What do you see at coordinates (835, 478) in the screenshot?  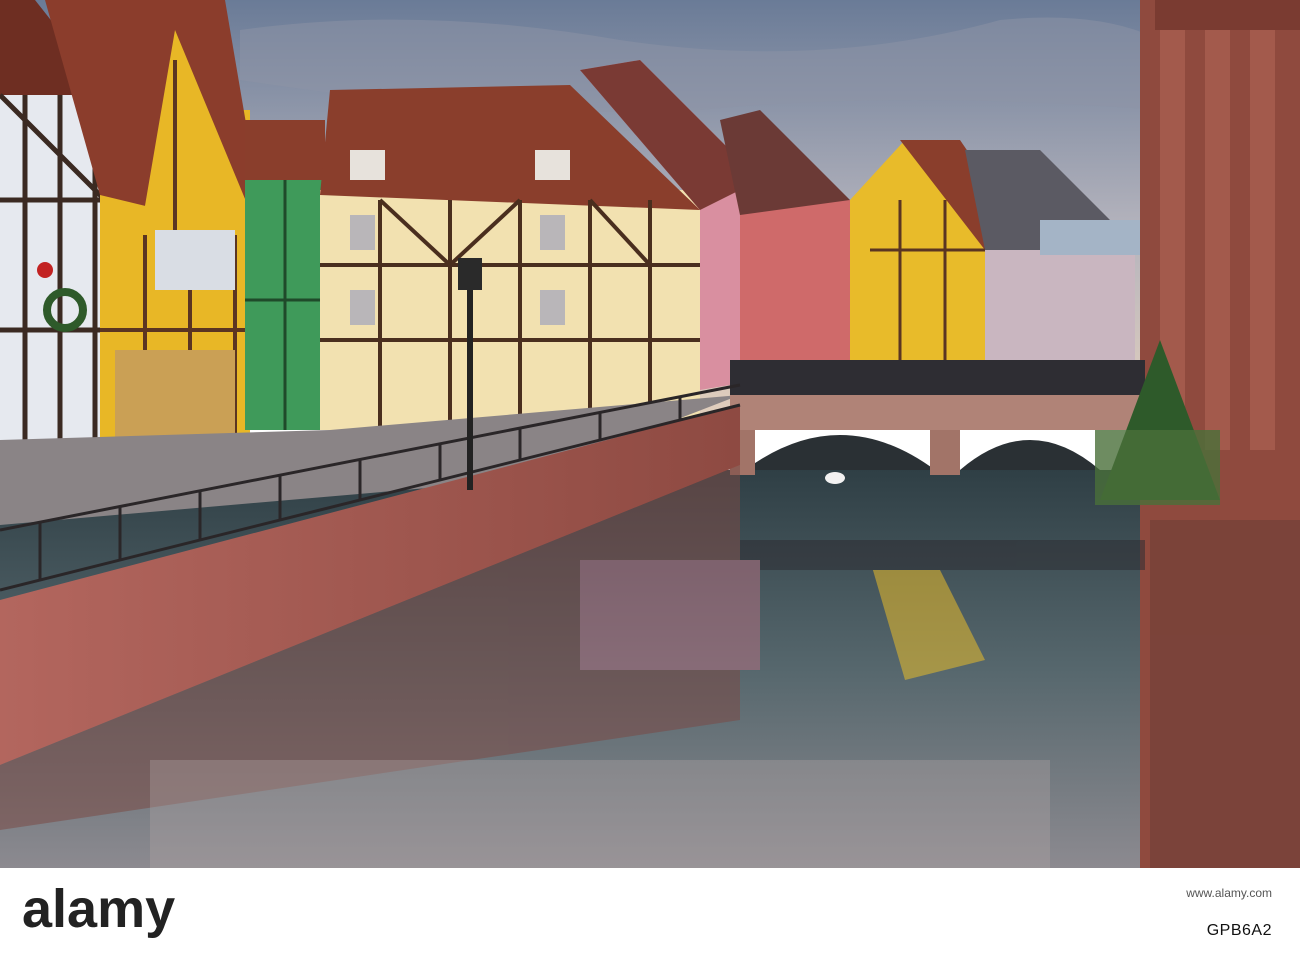 I see `swan` at bounding box center [835, 478].